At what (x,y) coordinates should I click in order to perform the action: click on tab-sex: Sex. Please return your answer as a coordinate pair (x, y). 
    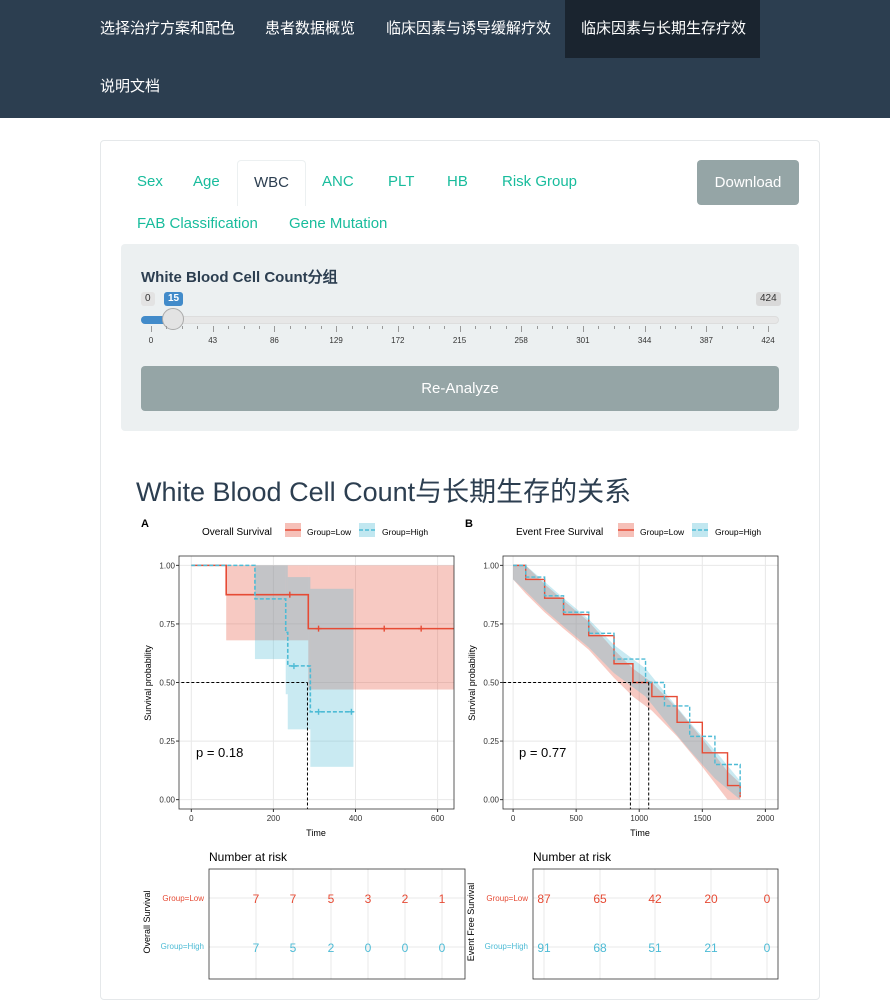
    Looking at the image, I should click on (150, 182).